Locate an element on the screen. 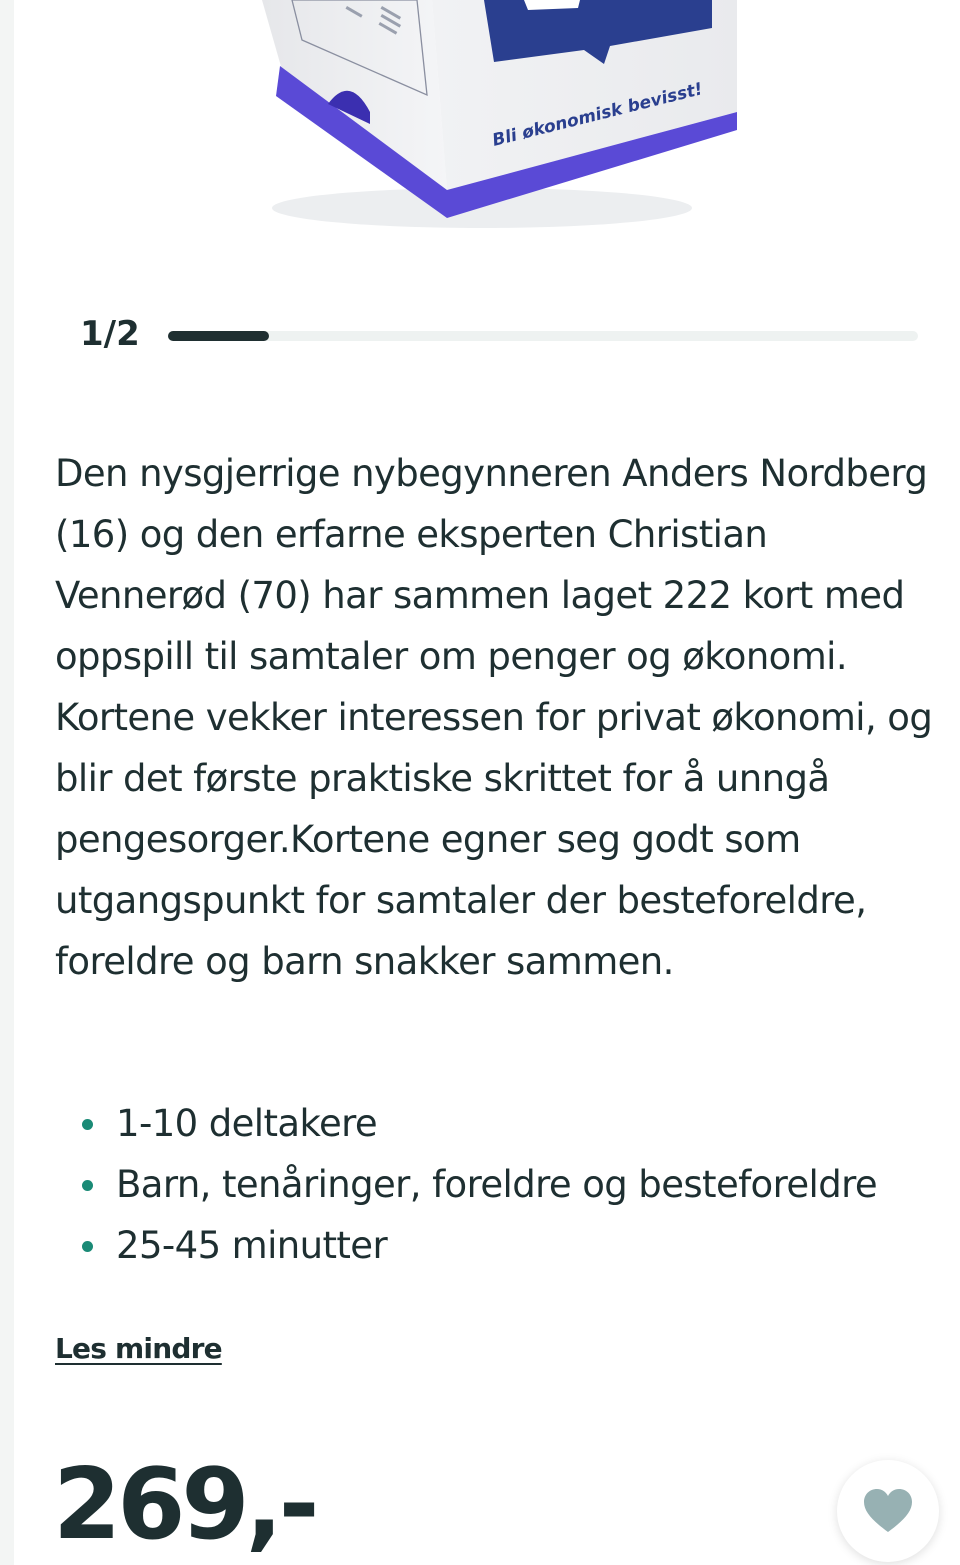 Image resolution: width=960 pixels, height=1565 pixels. carousel-progress-track is located at coordinates (543, 336).